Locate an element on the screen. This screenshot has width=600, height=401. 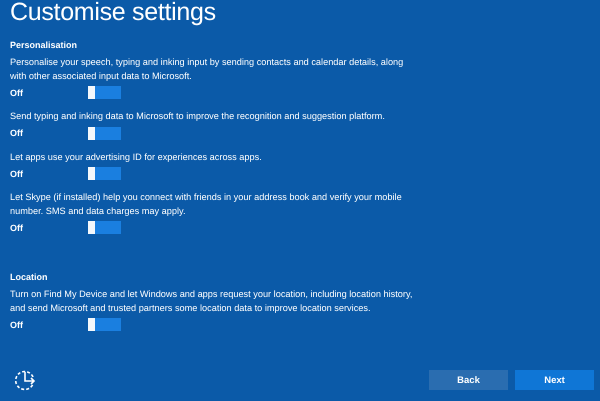
setting-description: Send typing and inking data to Microsoft to improve the recognition and suggestion platform. is located at coordinates (198, 116).